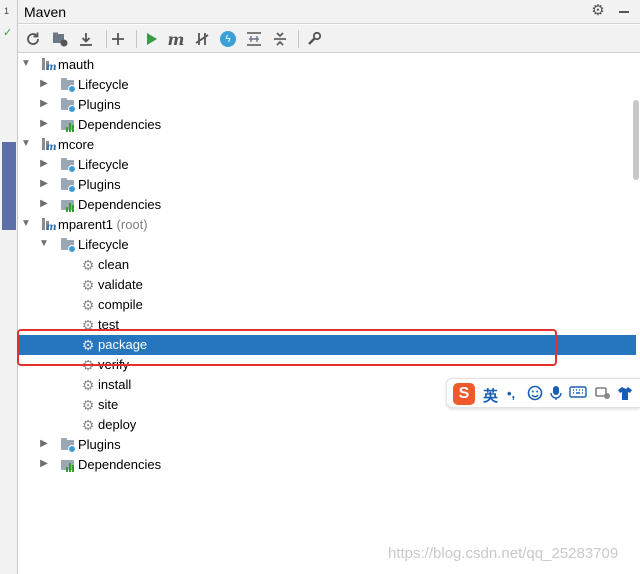  Describe the element at coordinates (123, 344) in the screenshot. I see `goal-label: package` at that location.